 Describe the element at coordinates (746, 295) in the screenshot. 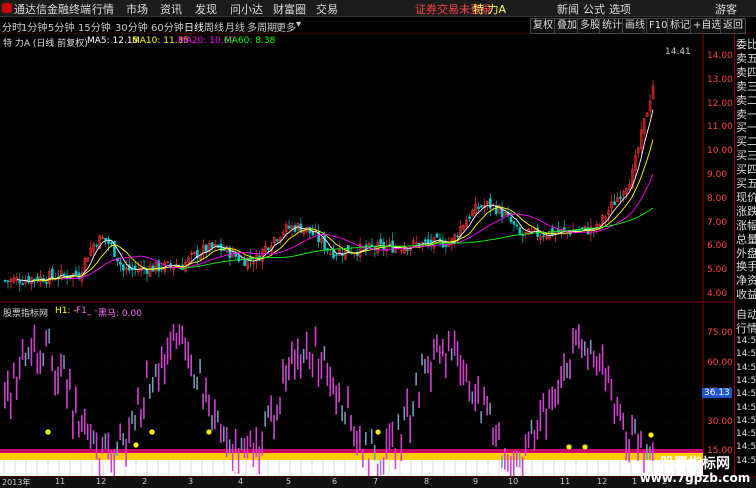

I see `quote-field-label: 收益` at that location.